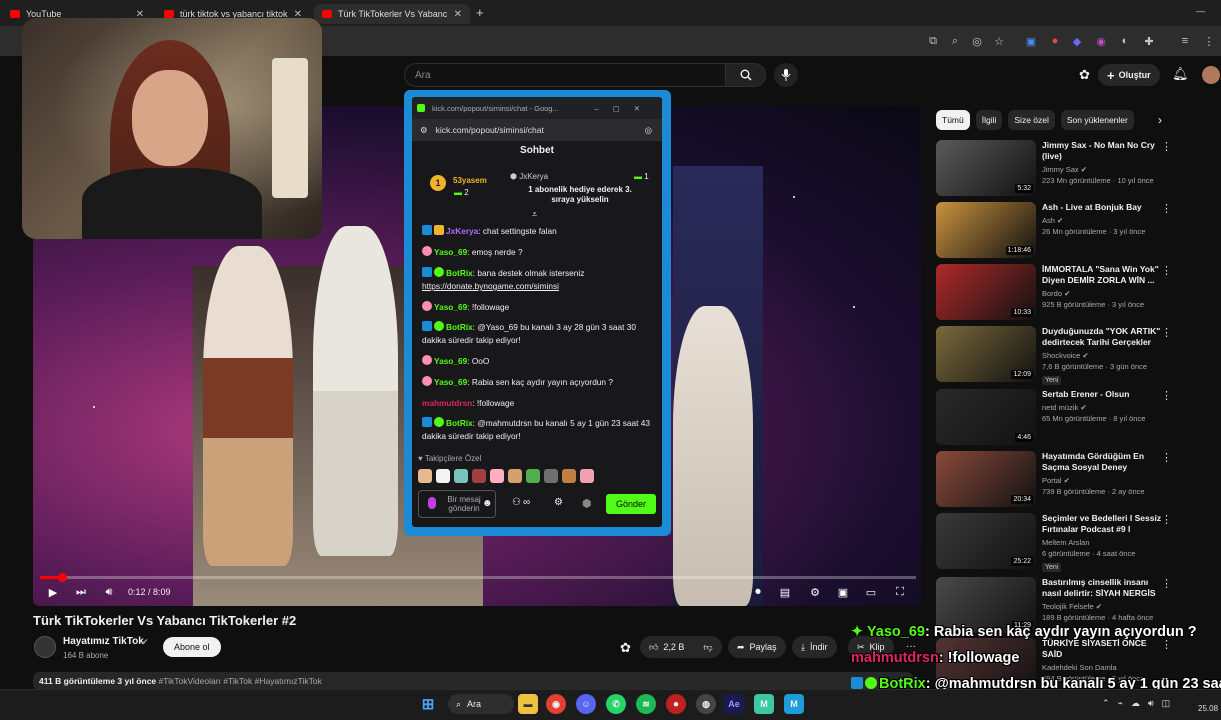  Describe the element at coordinates (556, 704) in the screenshot. I see `chrome-icon: ◉` at that location.